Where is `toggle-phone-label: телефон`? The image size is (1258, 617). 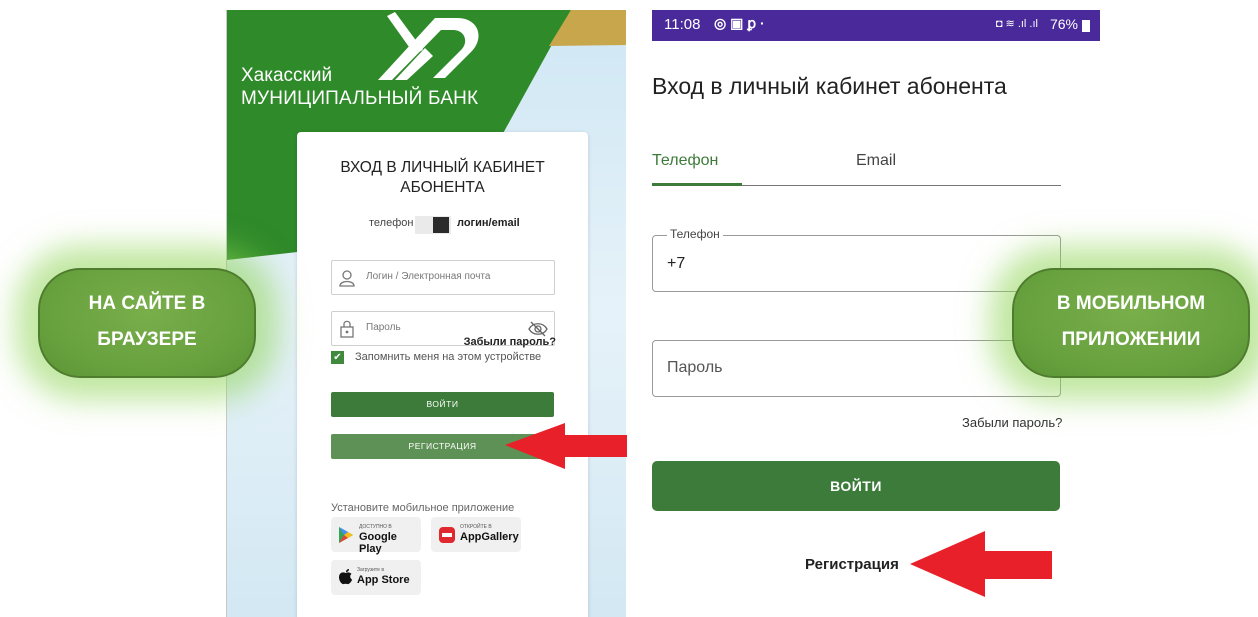
toggle-phone-label: телефон is located at coordinates (391, 223).